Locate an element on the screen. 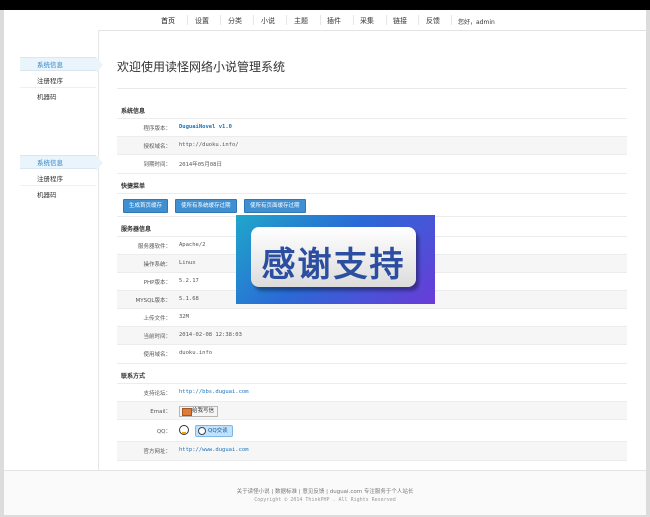  info-row: 授权域名： http://duoku.info/ is located at coordinates (372, 145).